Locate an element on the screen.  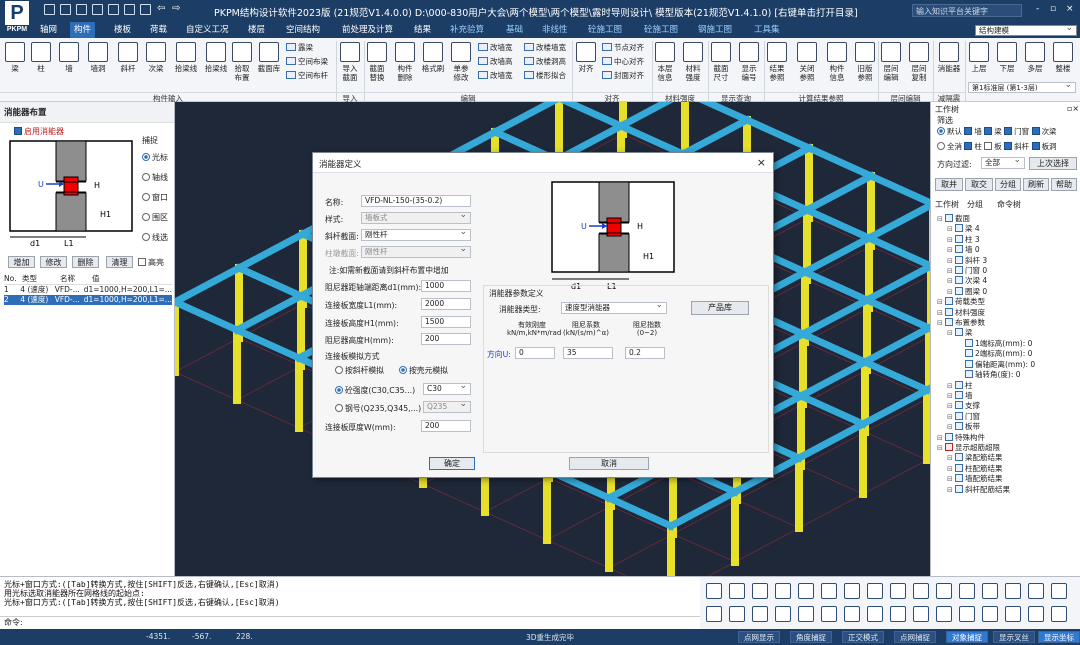
list-icon is located at coordinates (1036, 614).